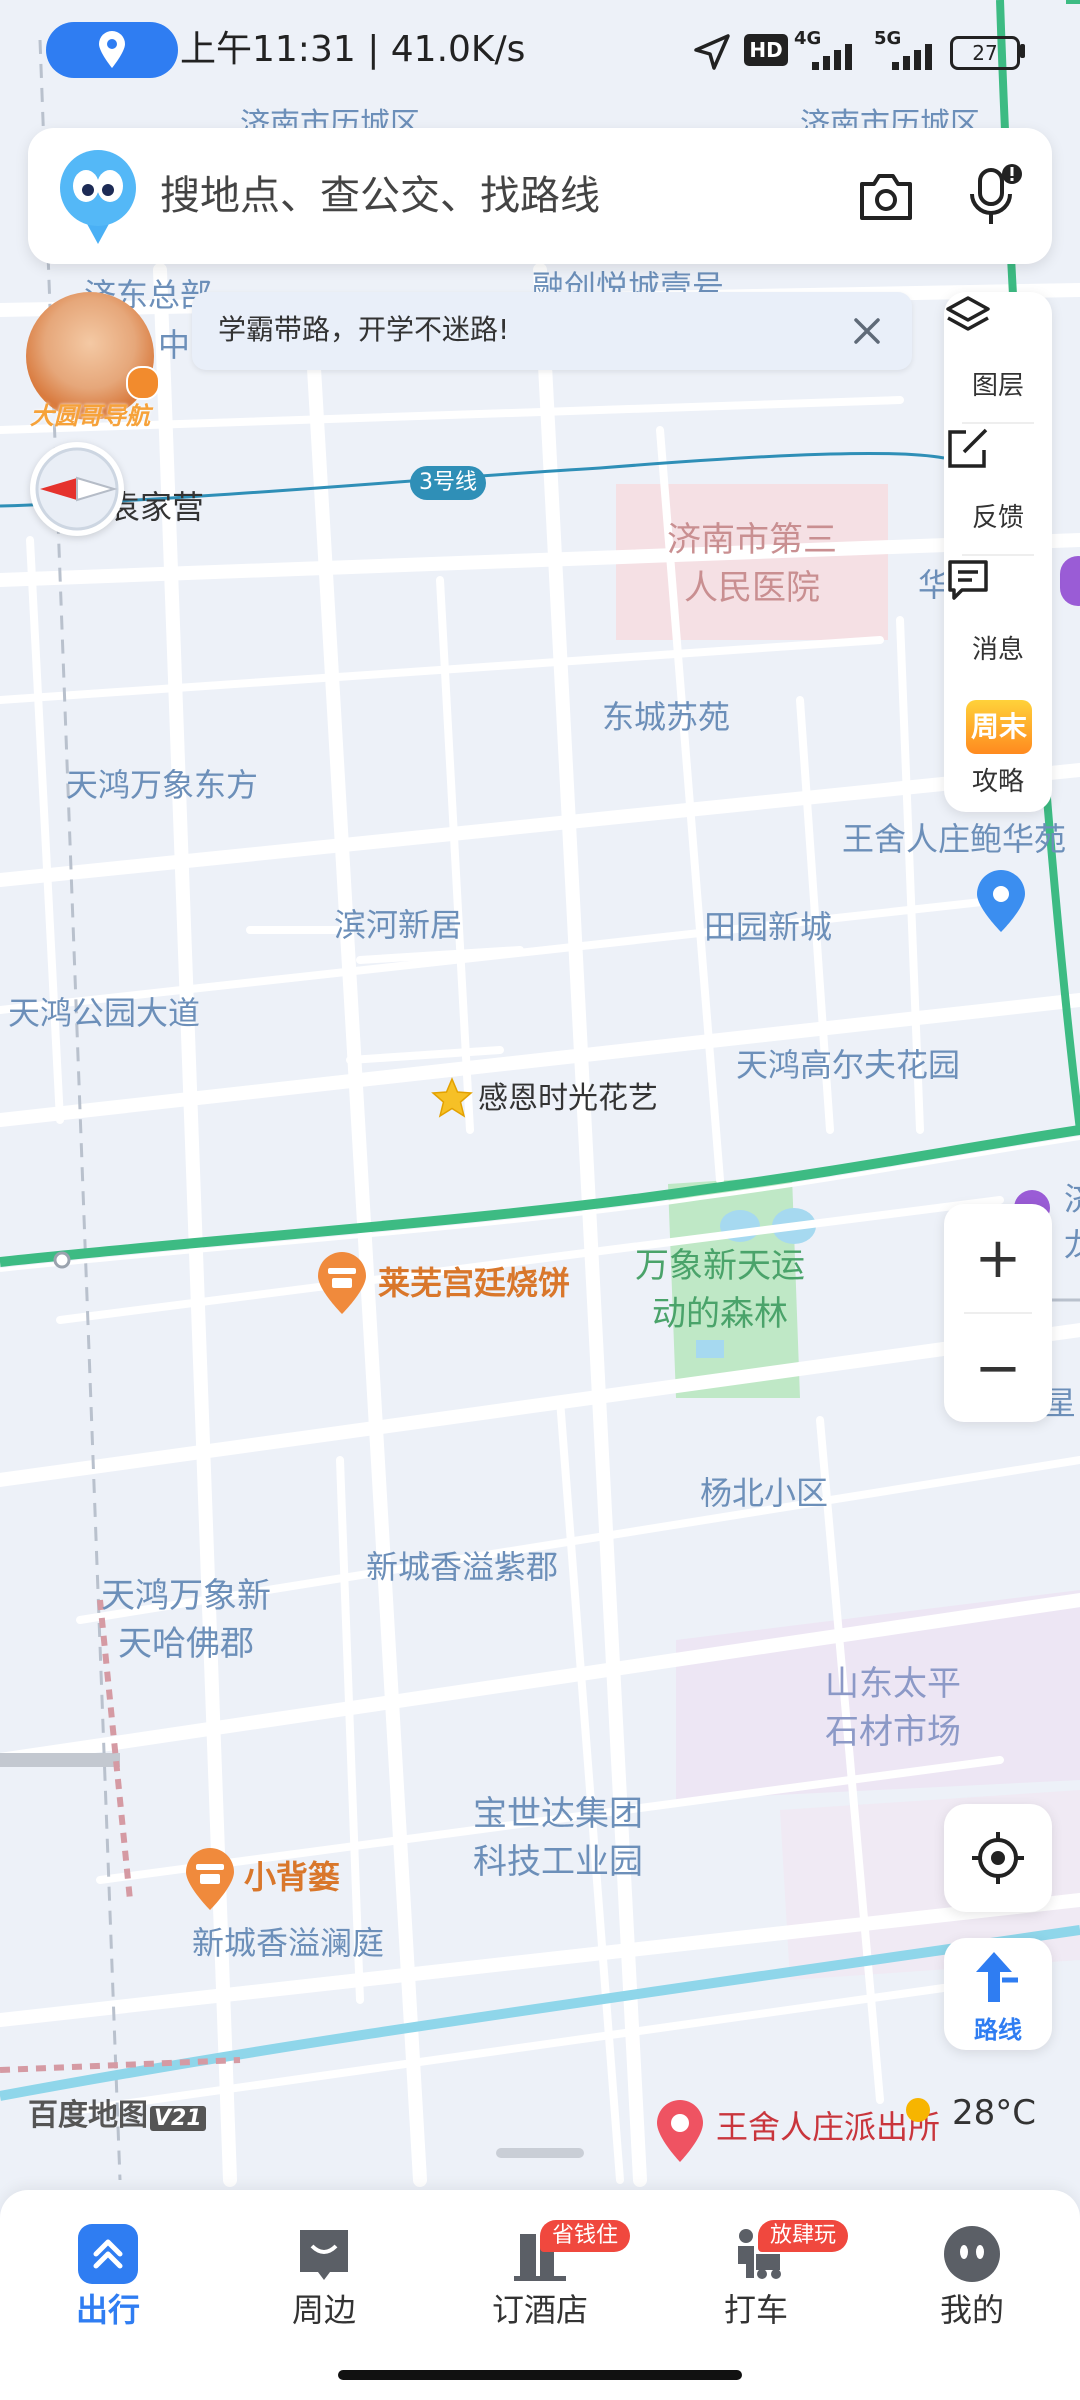 This screenshot has height=2400, width=1080. Describe the element at coordinates (108, 2254) in the screenshot. I see `travel-icon` at that location.